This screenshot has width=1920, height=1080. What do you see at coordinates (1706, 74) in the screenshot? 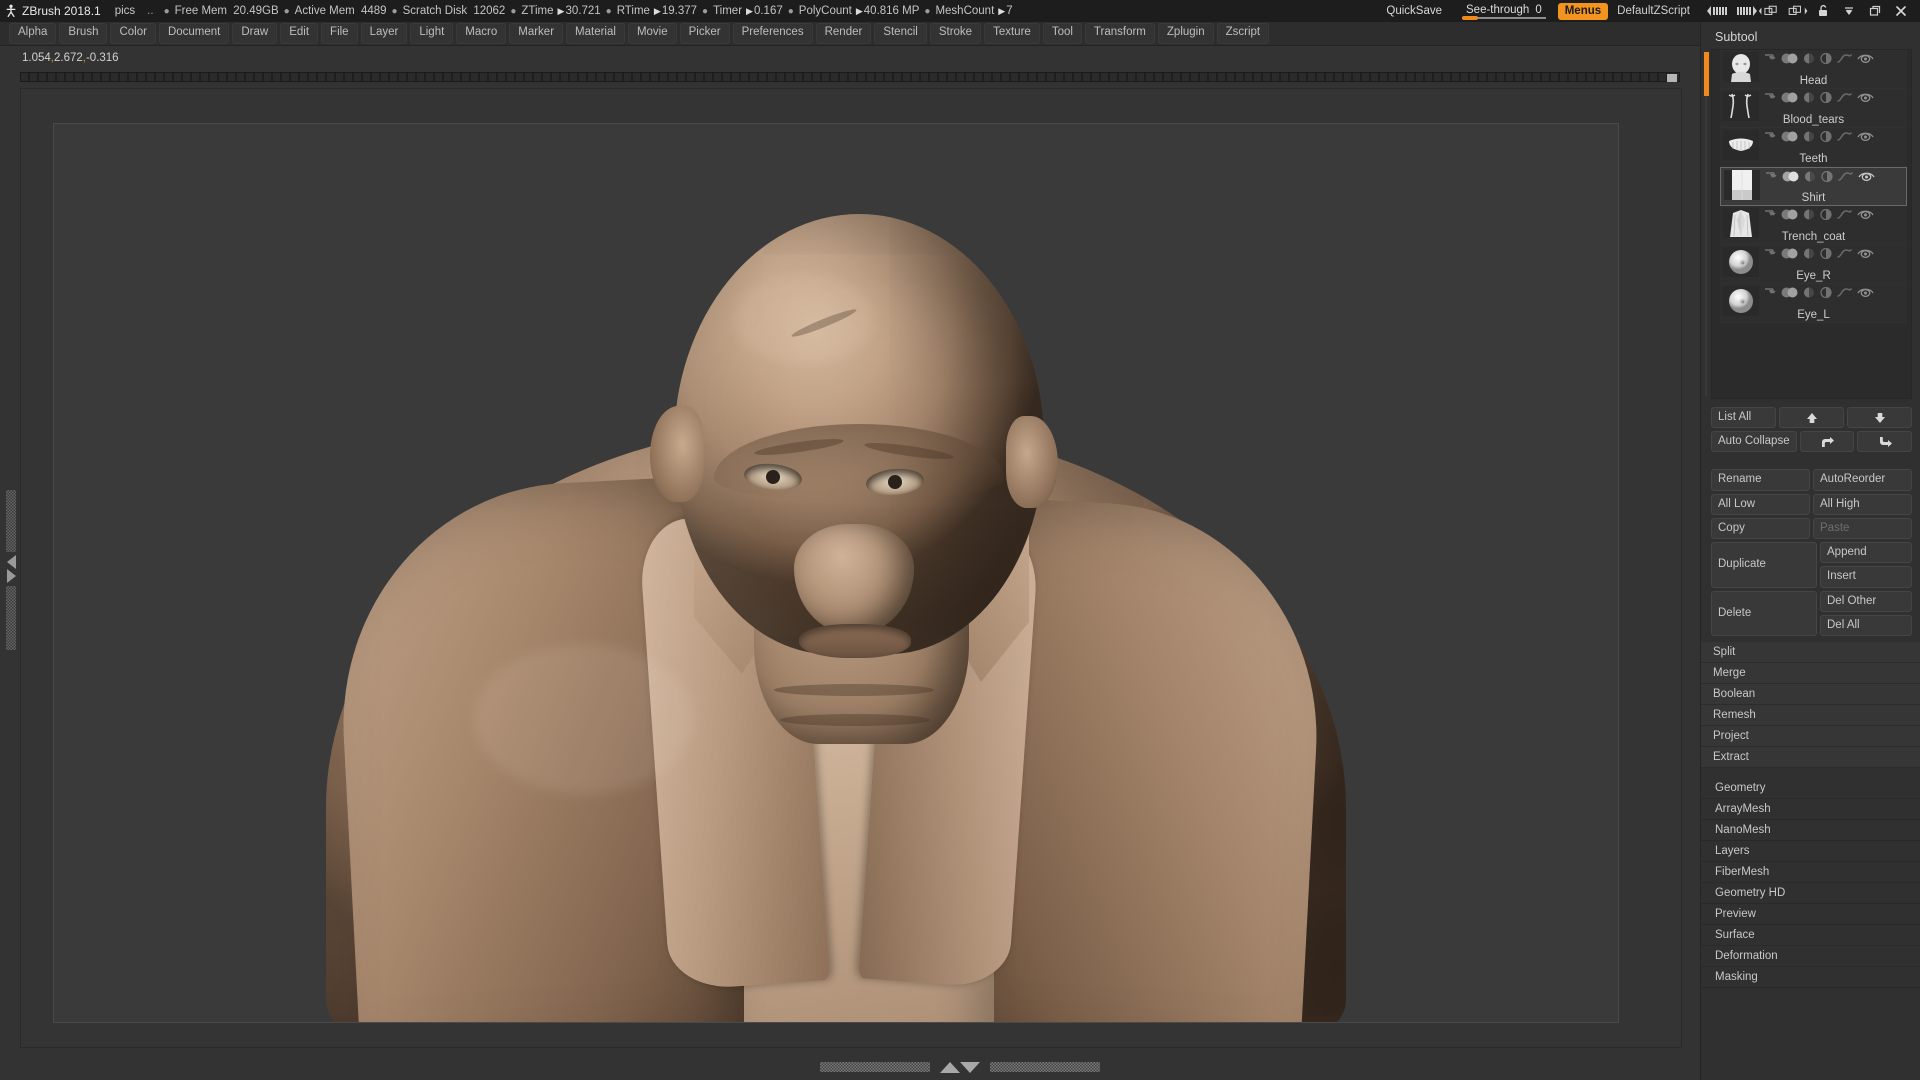
I see `subtool-scroll-thumb` at bounding box center [1706, 74].